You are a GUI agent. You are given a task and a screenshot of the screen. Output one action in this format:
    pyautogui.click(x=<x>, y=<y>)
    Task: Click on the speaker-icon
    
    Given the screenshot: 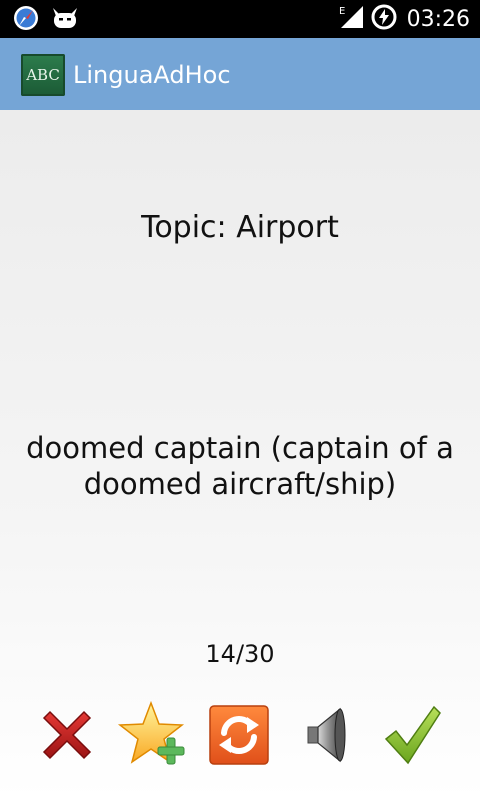 What is the action you would take?
    pyautogui.click(x=326, y=737)
    